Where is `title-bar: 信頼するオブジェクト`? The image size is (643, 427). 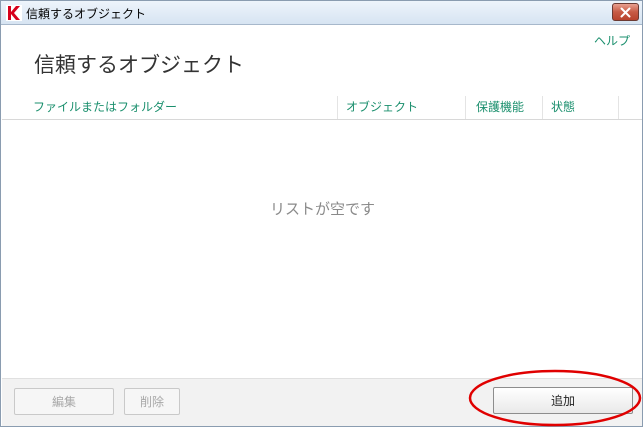 title-bar: 信頼するオブジェクト is located at coordinates (321, 13).